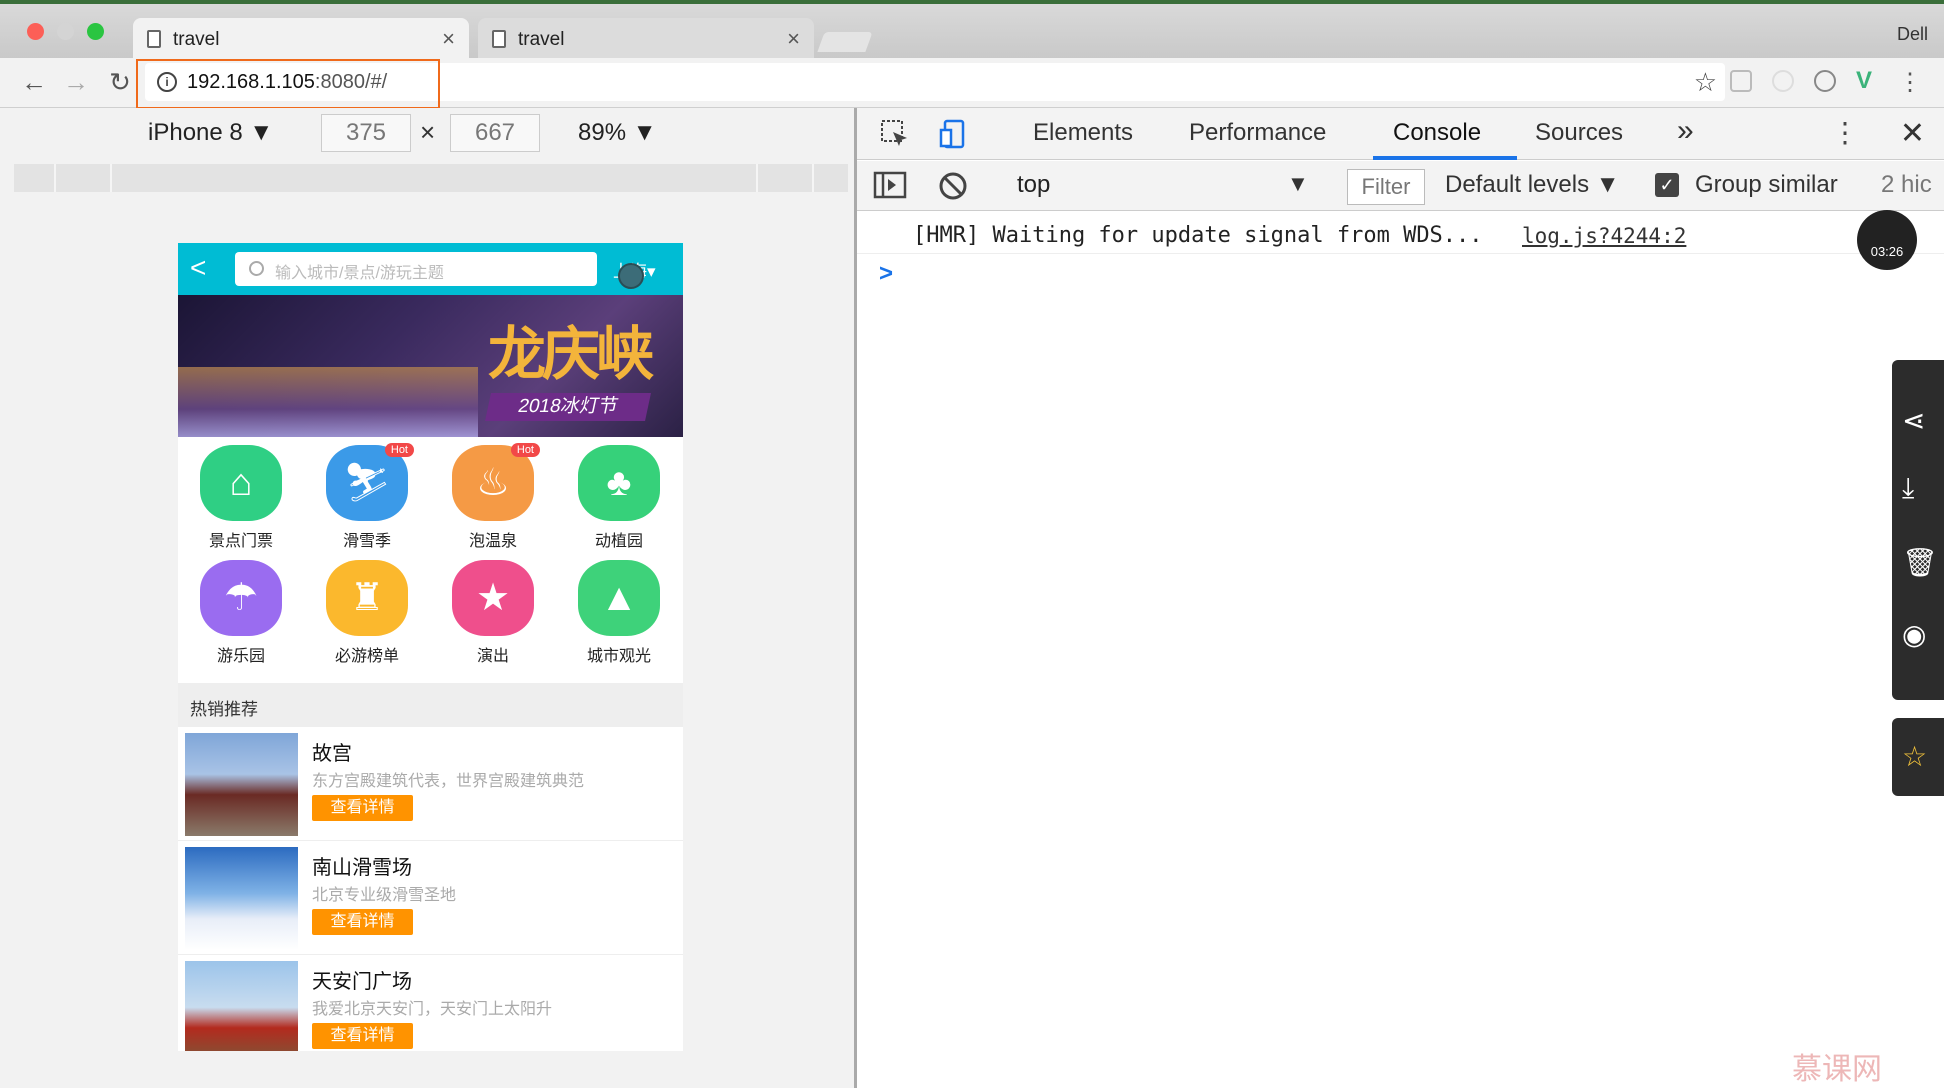 Image resolution: width=1944 pixels, height=1088 pixels. I want to click on icon-item: ♜ 必游榜单, so click(367, 617).